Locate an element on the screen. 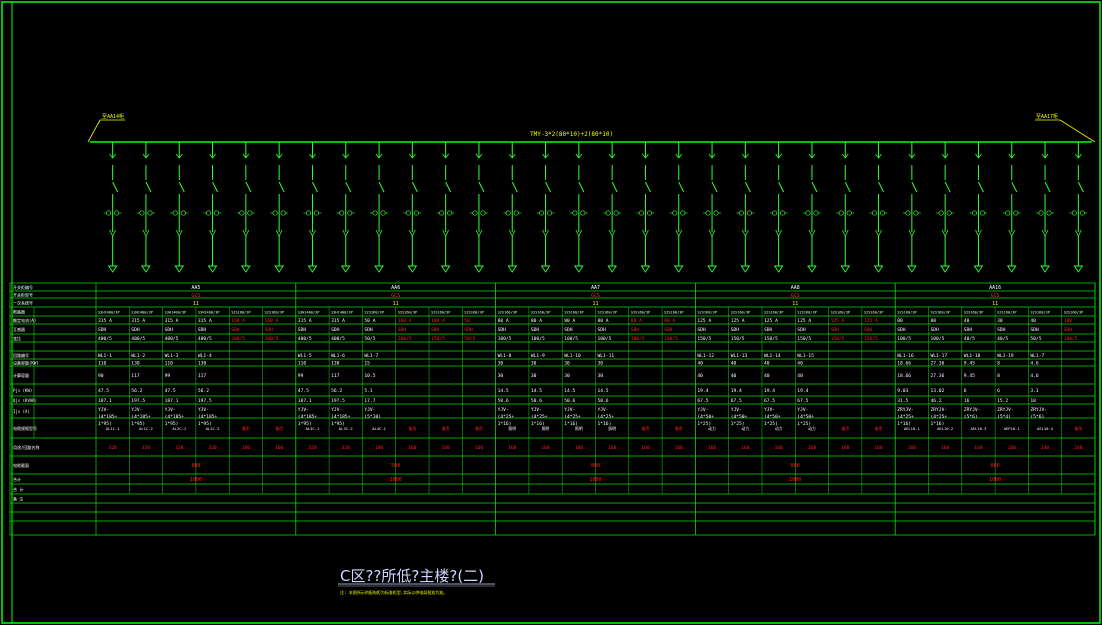 The height and width of the screenshot is (625, 1102). cell-ratio: 150/5 is located at coordinates (704, 339).